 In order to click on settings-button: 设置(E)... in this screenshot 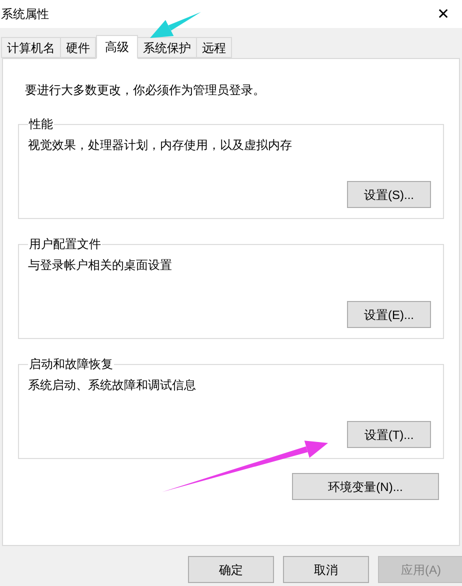, I will do `click(389, 314)`.